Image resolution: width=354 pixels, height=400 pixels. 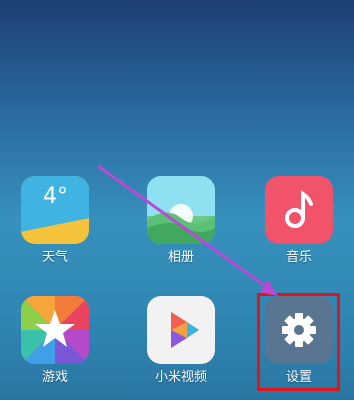 What do you see at coordinates (181, 330) in the screenshot?
I see `video-icon` at bounding box center [181, 330].